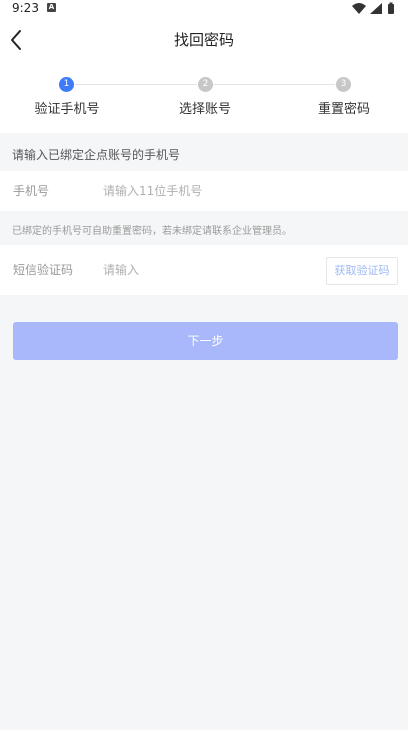  What do you see at coordinates (205, 341) in the screenshot?
I see `next-button: 下一步` at bounding box center [205, 341].